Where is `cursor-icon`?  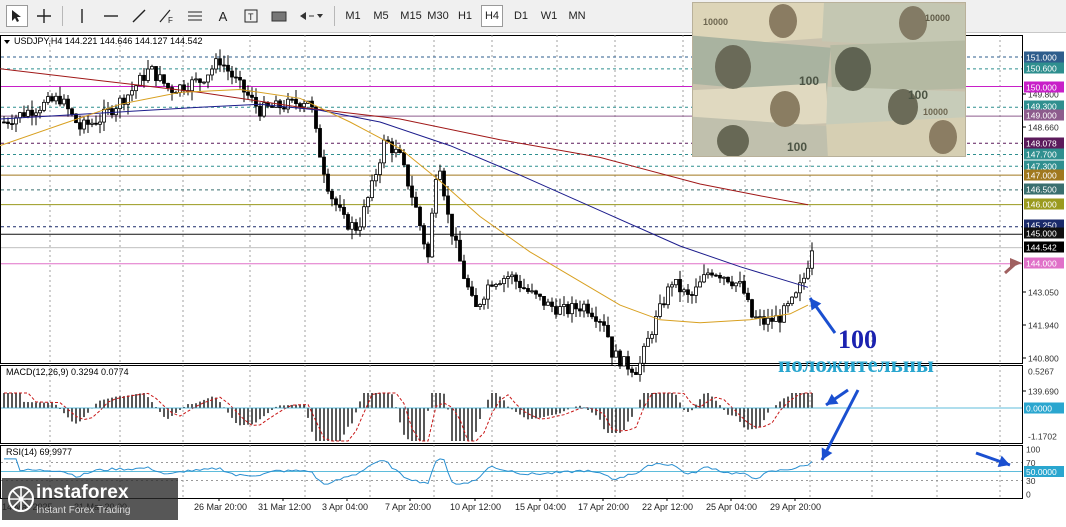 cursor-icon is located at coordinates (16, 16).